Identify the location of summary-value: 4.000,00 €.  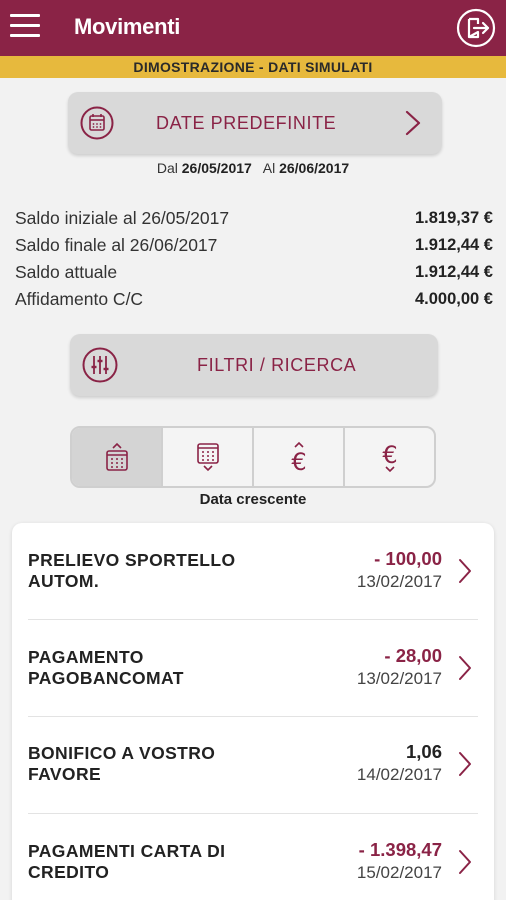
(454, 299).